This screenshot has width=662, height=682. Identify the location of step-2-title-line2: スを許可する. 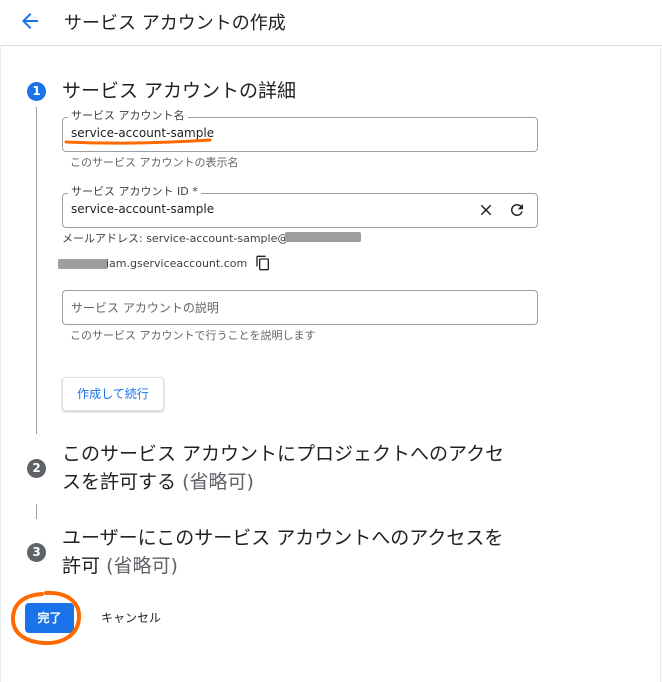
(119, 482).